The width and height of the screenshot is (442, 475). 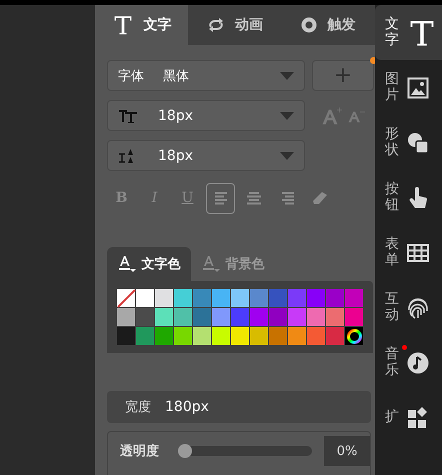 I want to click on slash-icon, so click(x=126, y=298).